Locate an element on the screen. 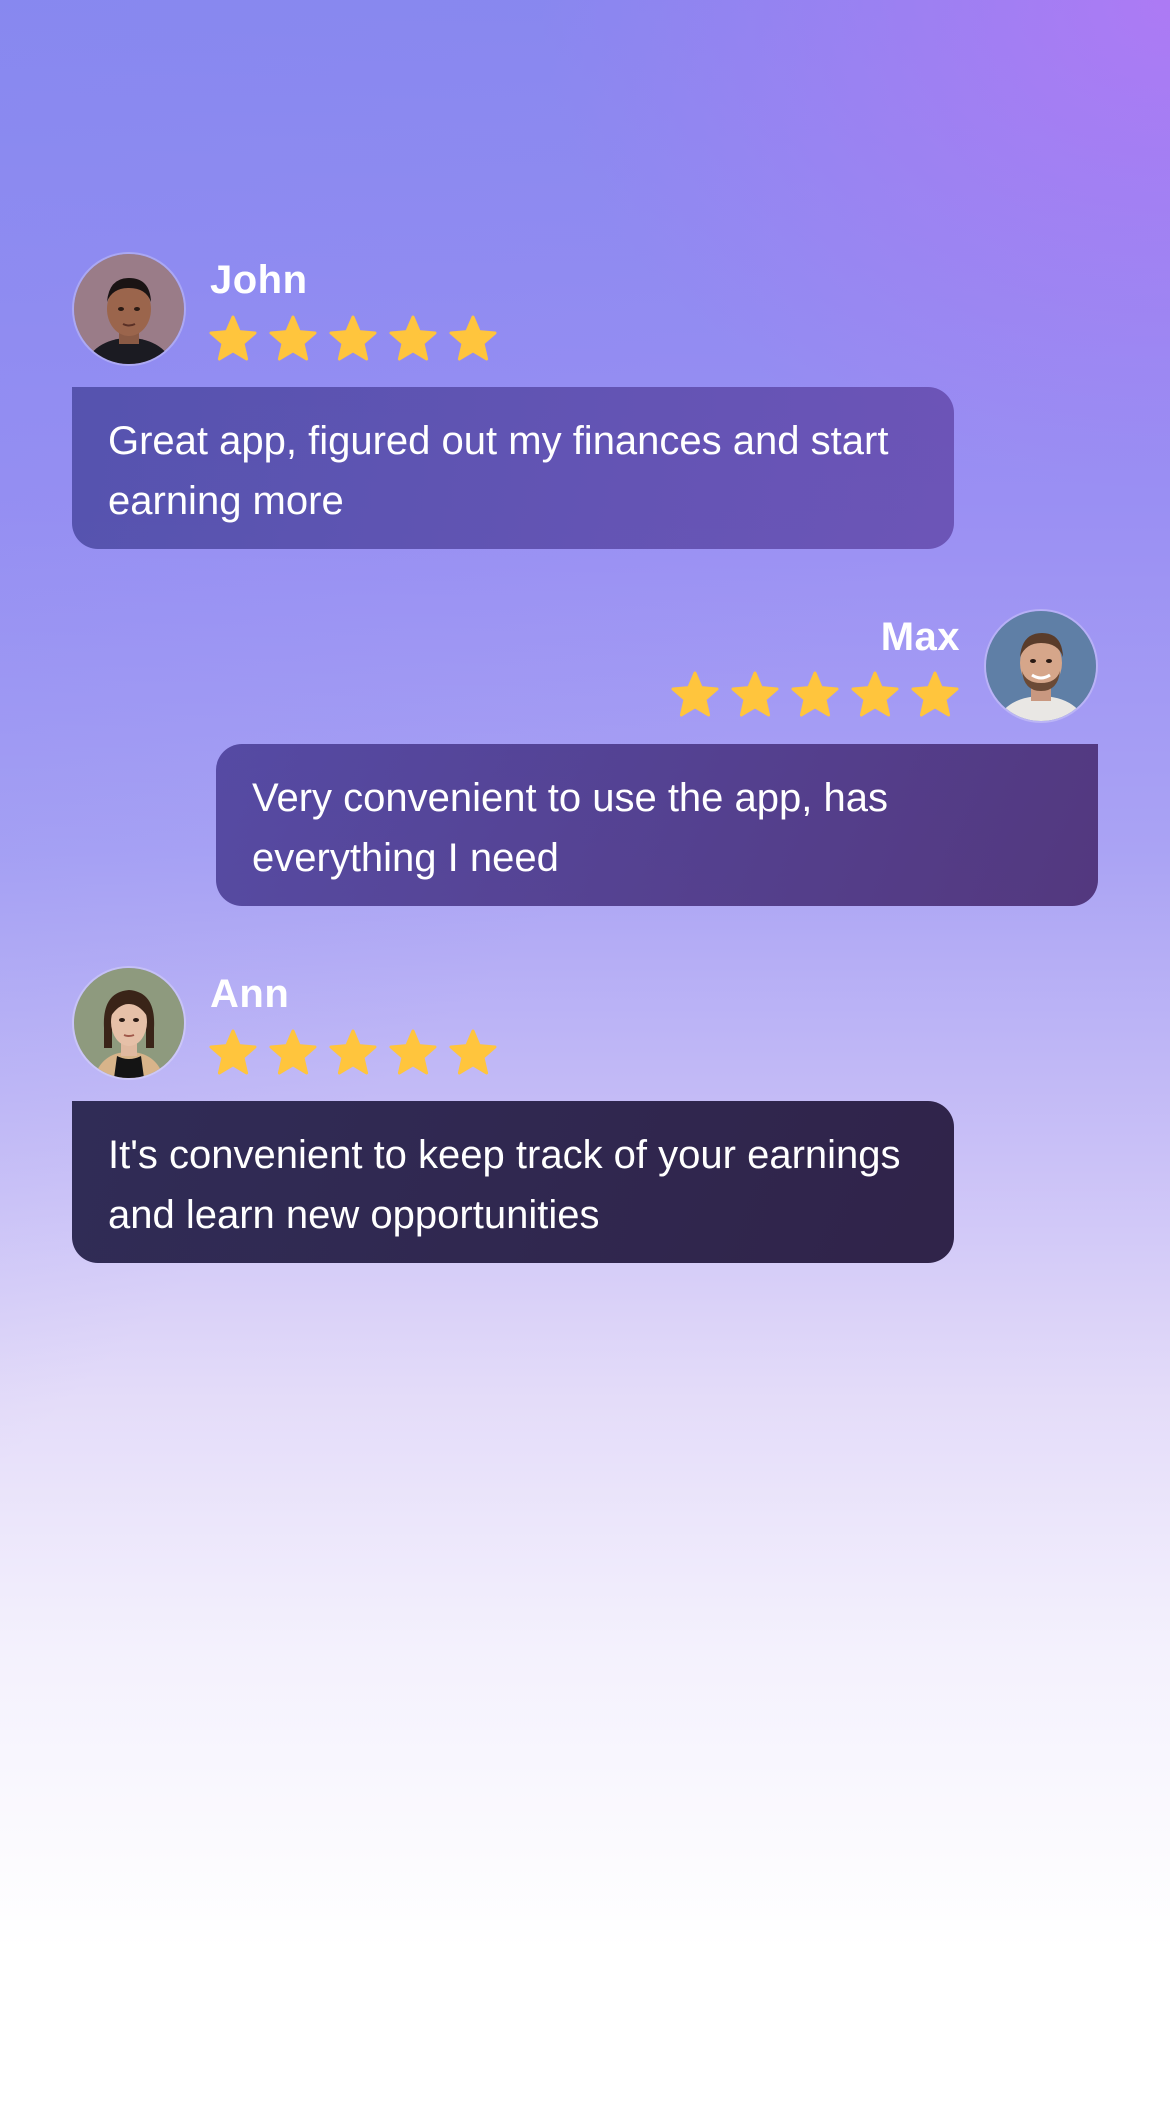 This screenshot has height=2103, width=1170. avatar-ann is located at coordinates (129, 1023).